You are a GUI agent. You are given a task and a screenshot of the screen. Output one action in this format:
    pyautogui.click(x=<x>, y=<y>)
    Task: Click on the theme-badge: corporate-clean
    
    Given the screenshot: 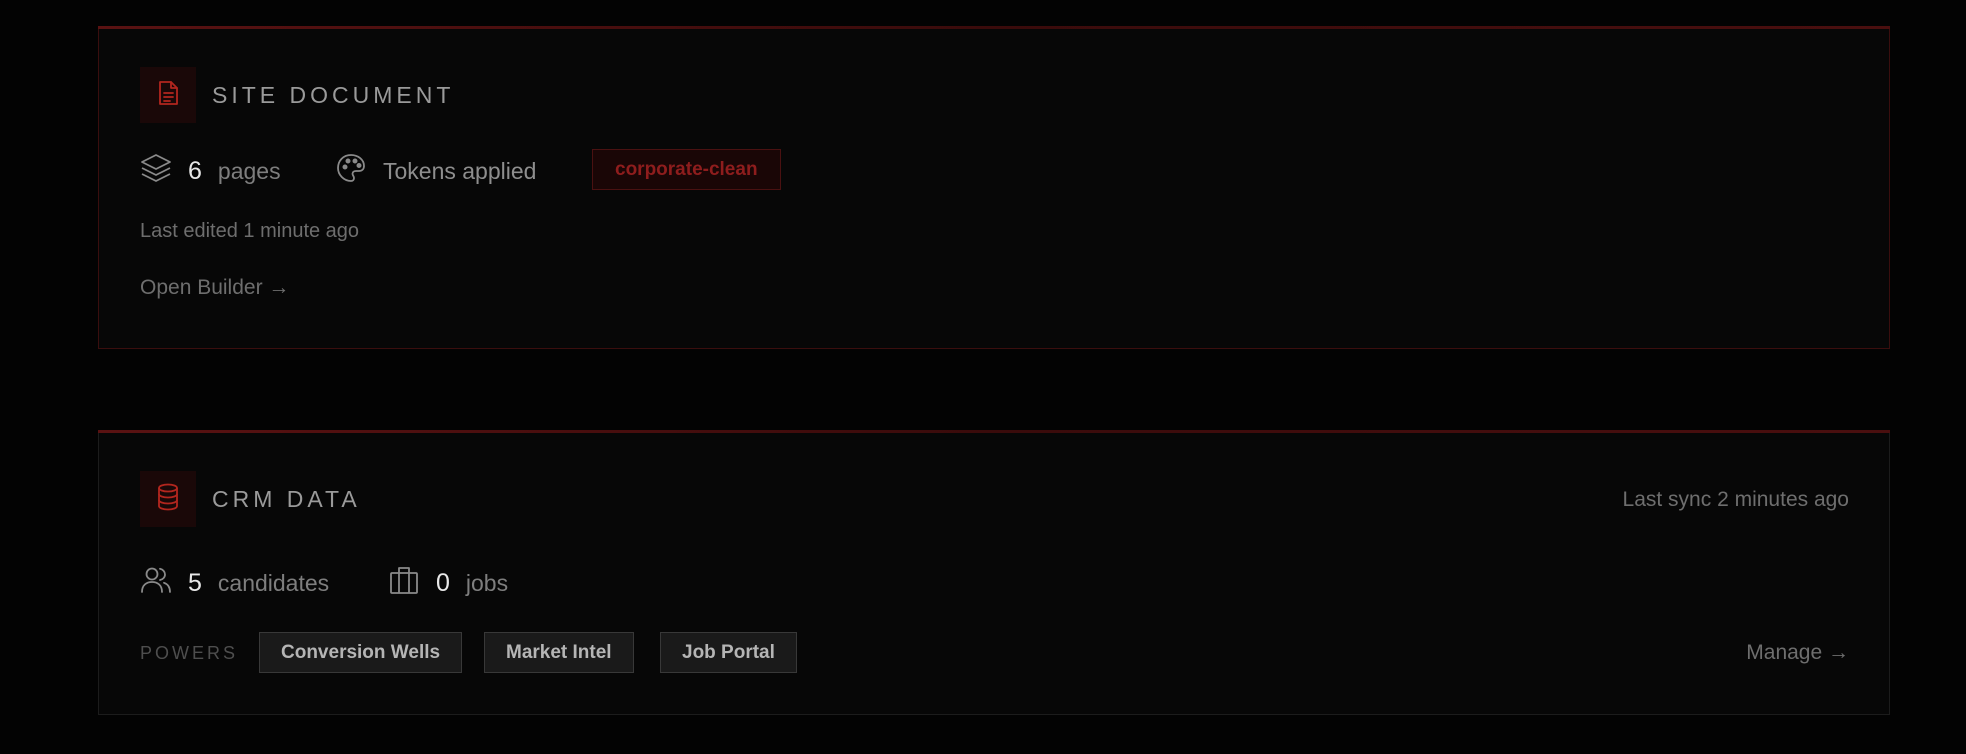 What is the action you would take?
    pyautogui.click(x=686, y=169)
    